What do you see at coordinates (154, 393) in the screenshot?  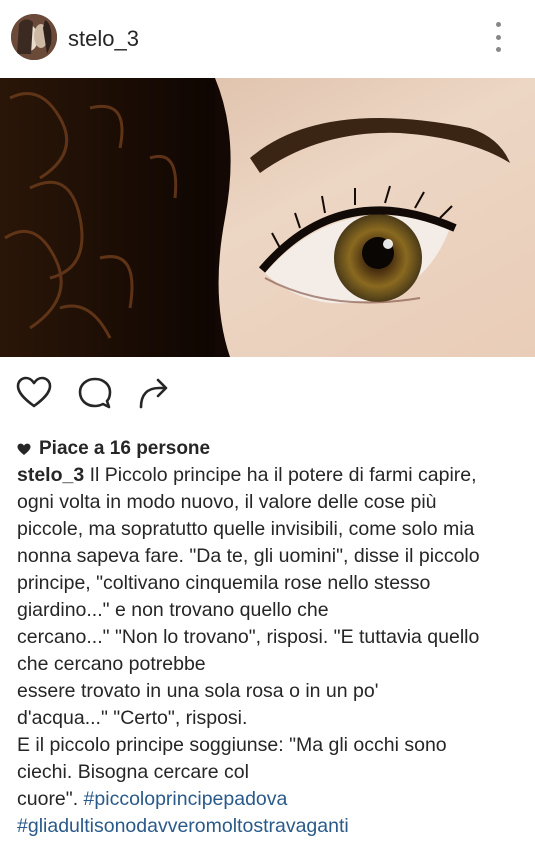 I see `share-arrow-icon` at bounding box center [154, 393].